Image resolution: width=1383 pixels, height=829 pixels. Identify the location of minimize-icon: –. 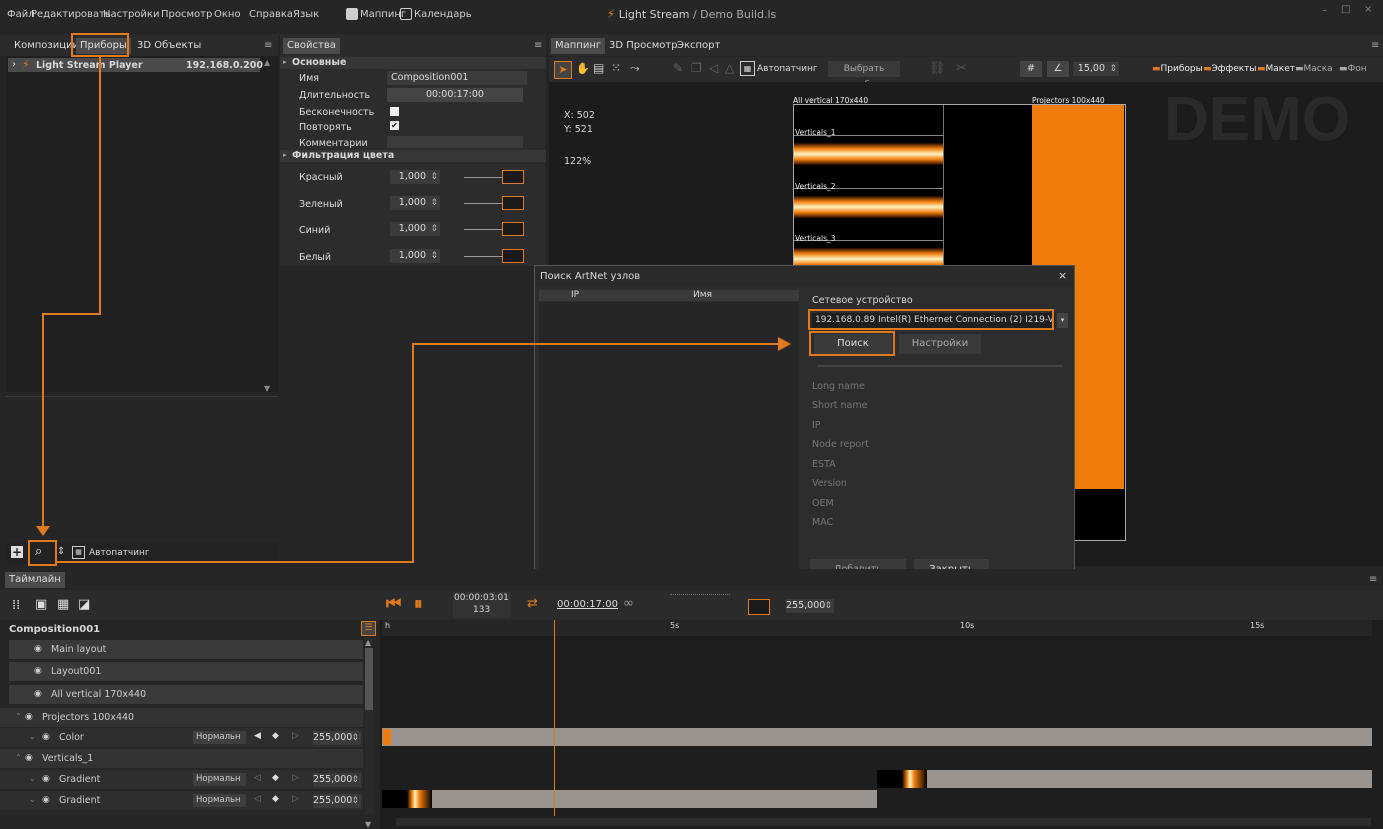
(1324, 10).